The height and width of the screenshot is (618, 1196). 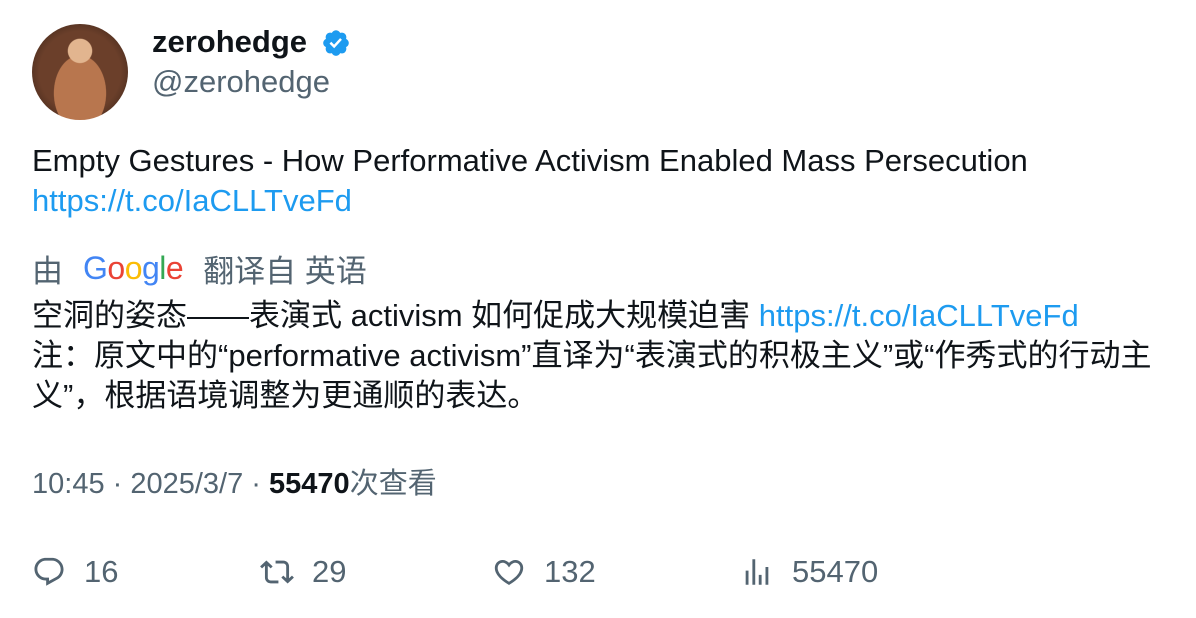 What do you see at coordinates (241, 82) in the screenshot?
I see `handle: @zerohedge` at bounding box center [241, 82].